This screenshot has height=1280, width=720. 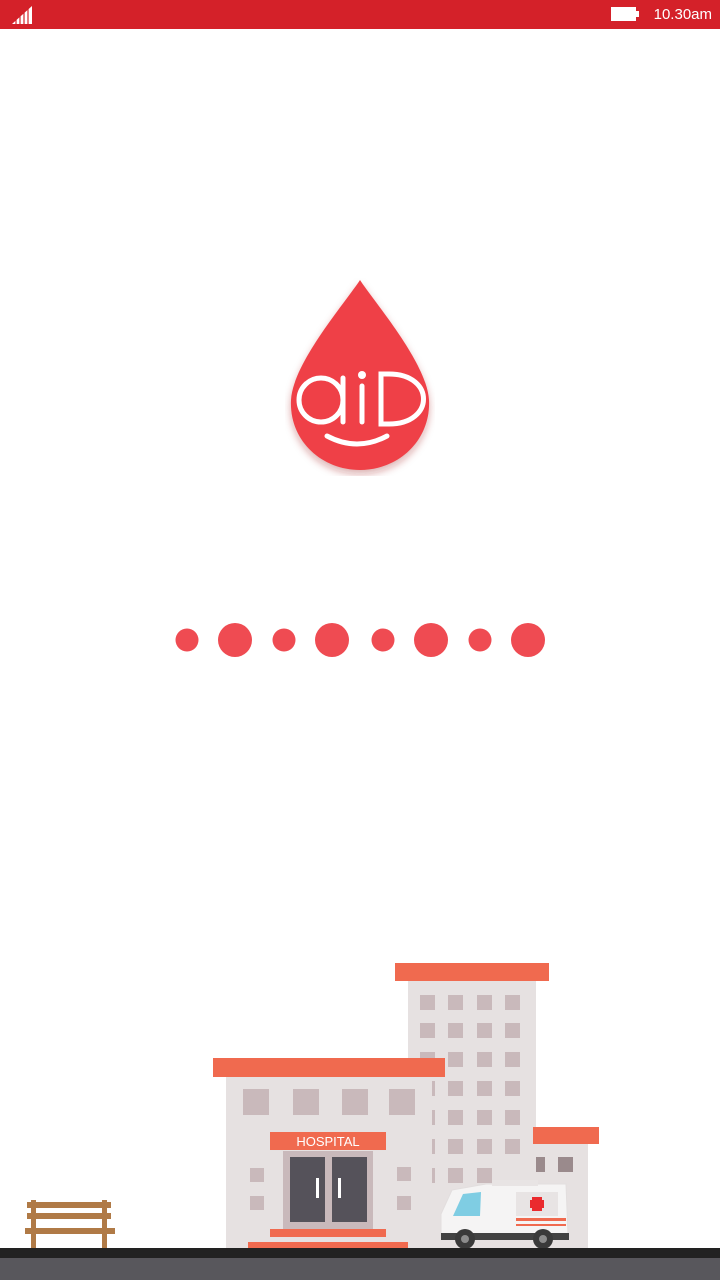 What do you see at coordinates (625, 14) in the screenshot?
I see `battery-icon` at bounding box center [625, 14].